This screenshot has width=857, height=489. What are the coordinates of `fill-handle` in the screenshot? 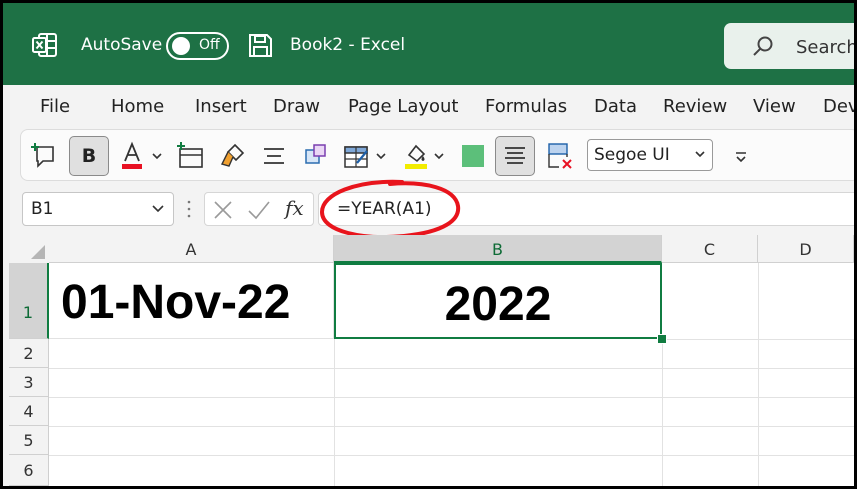 It's located at (662, 339).